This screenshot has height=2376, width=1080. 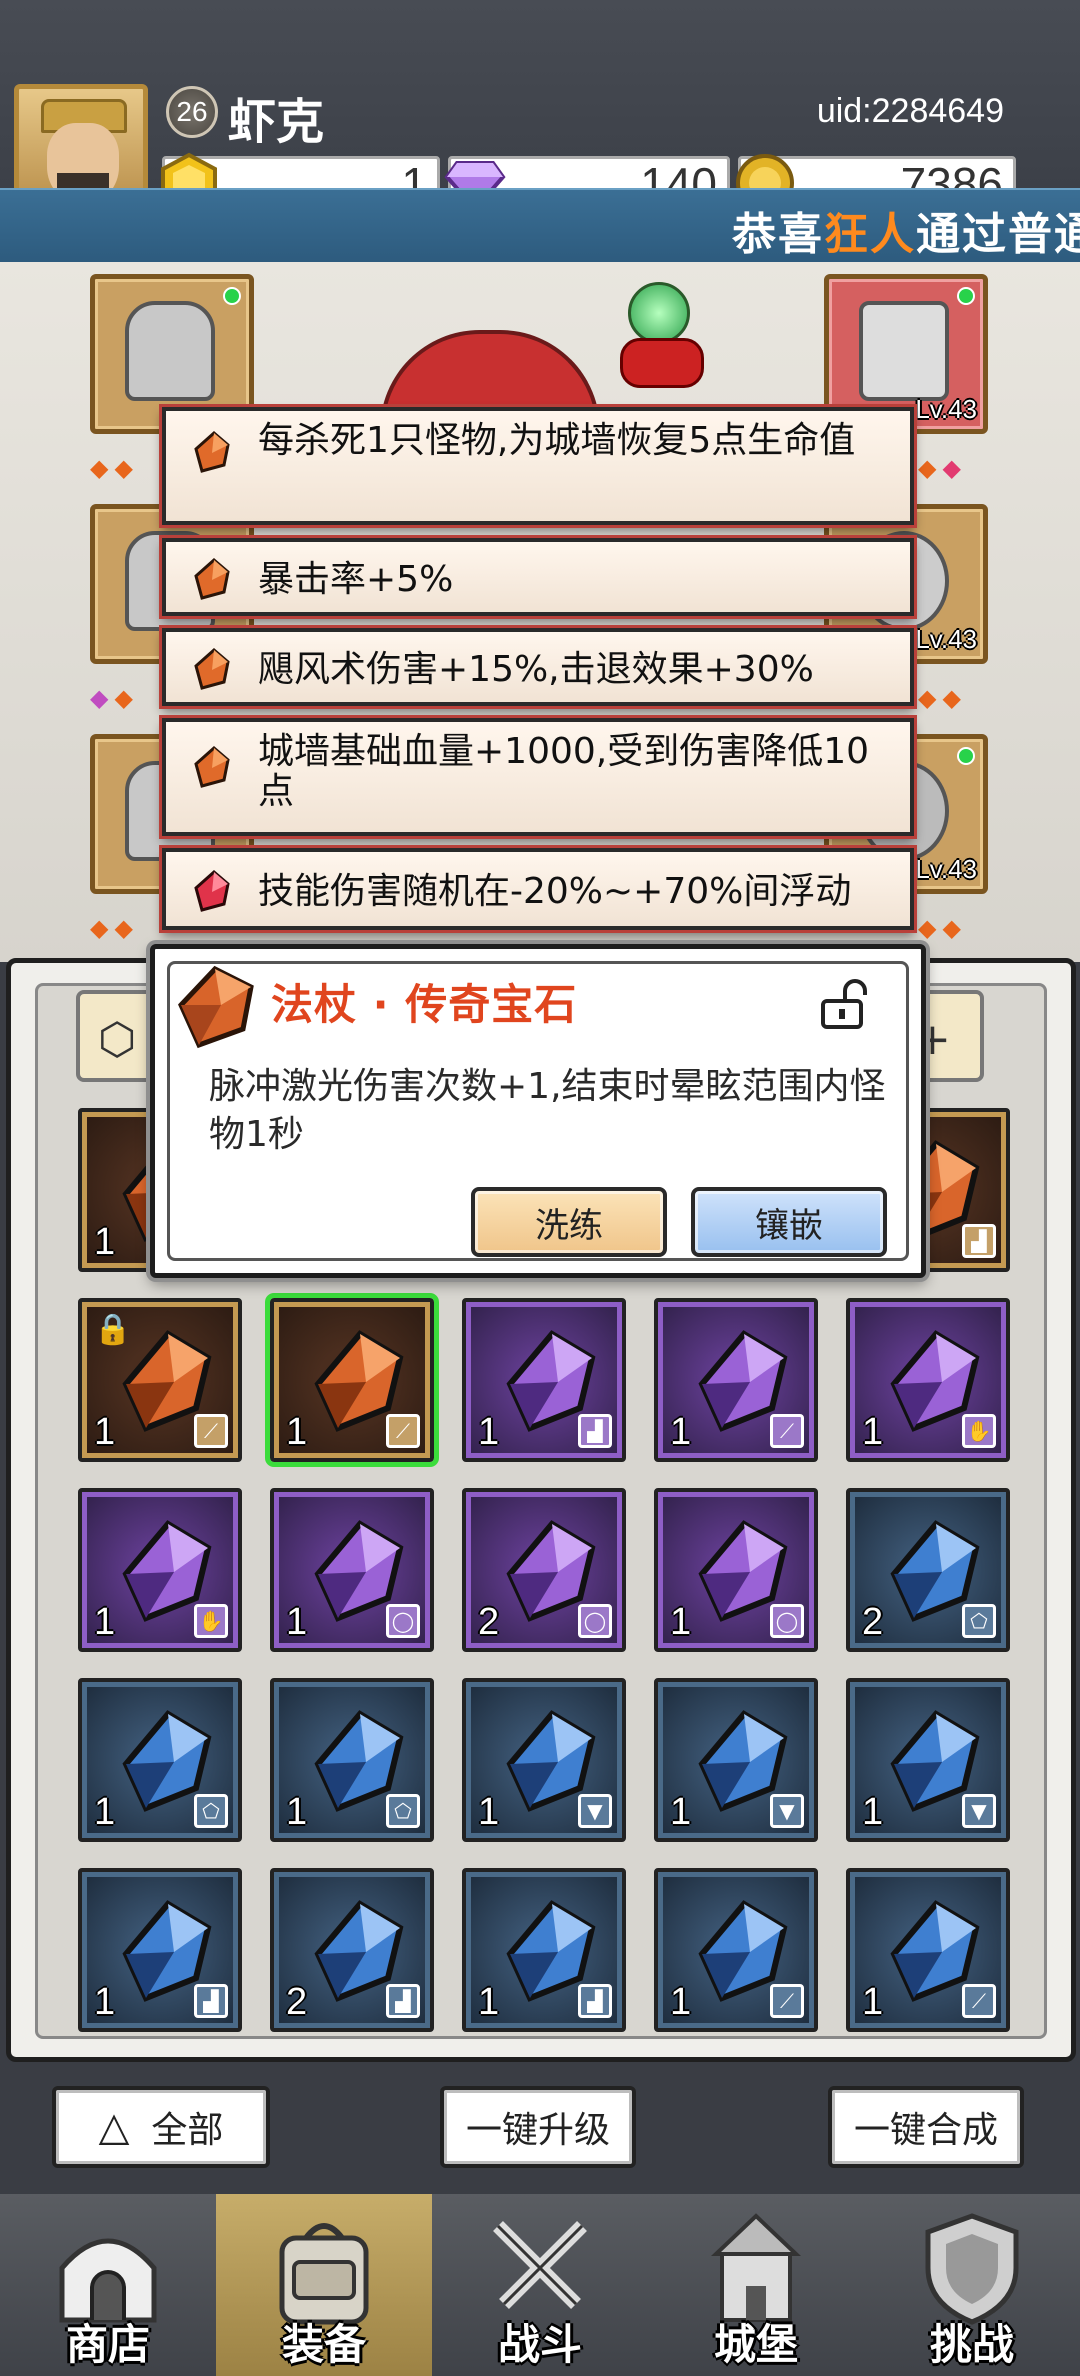 I want to click on nav-castle: 城堡, so click(x=756, y=2285).